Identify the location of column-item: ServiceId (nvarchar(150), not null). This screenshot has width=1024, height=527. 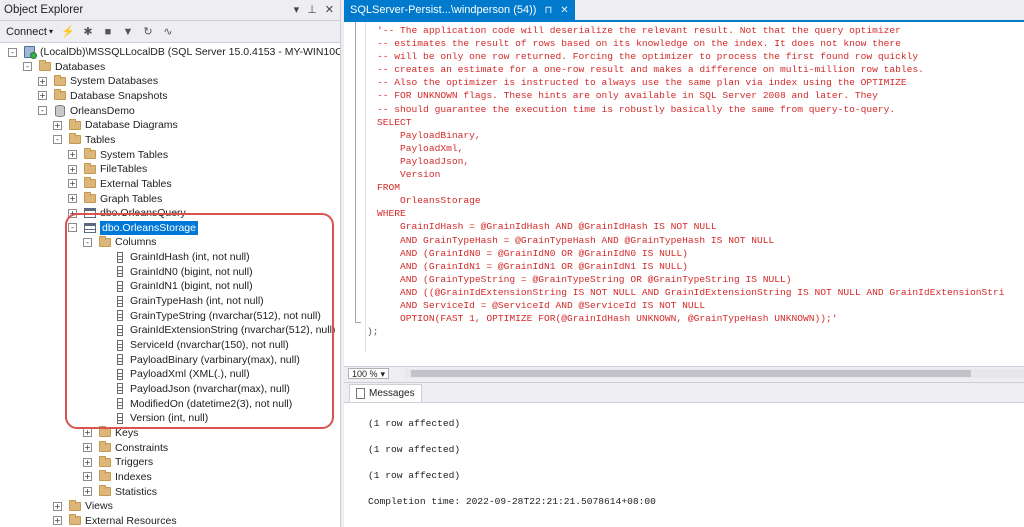
(193, 345).